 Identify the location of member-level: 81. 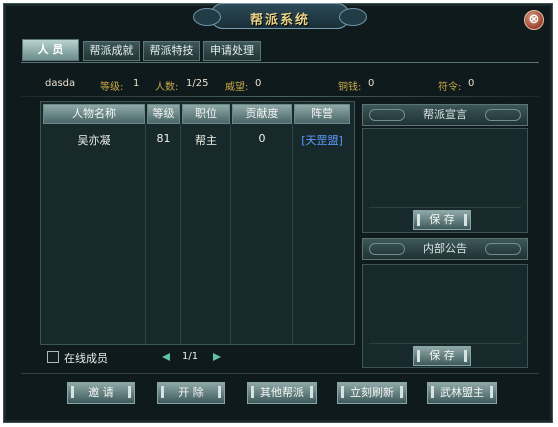
(163, 138).